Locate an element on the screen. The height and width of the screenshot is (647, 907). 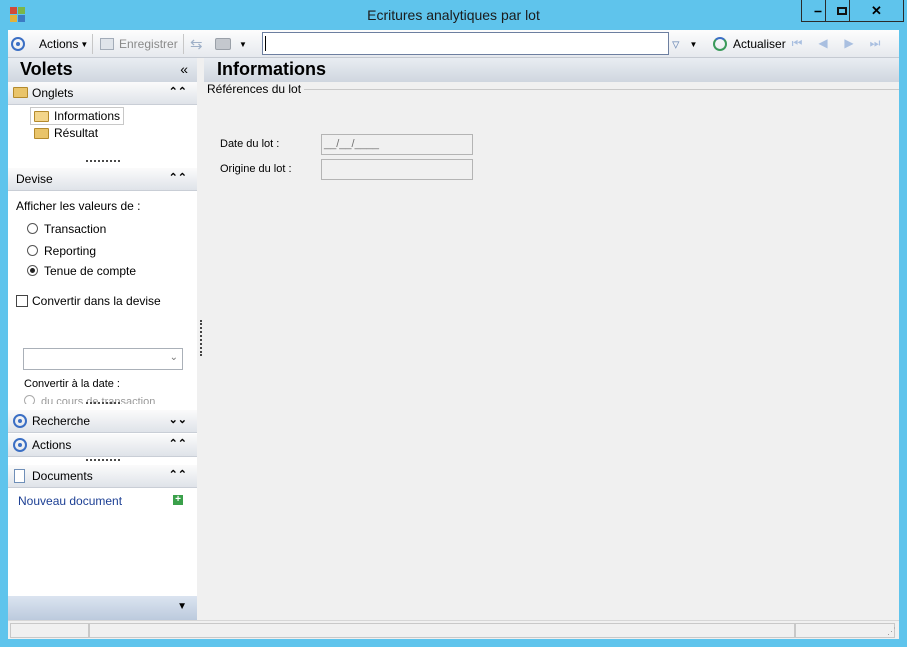
actions-menu-button: Actions ▼ is located at coordinates (63, 44).